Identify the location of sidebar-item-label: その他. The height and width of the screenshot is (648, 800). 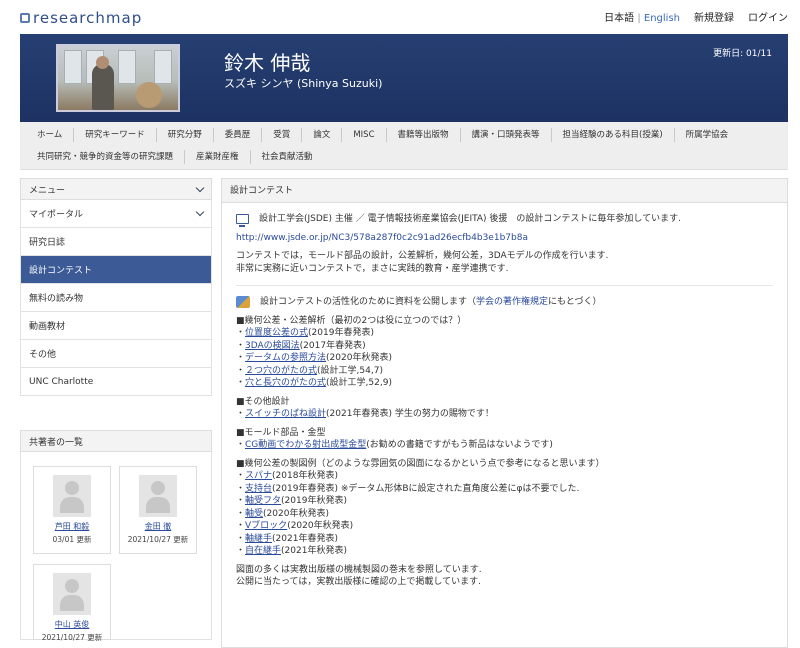
(43, 355).